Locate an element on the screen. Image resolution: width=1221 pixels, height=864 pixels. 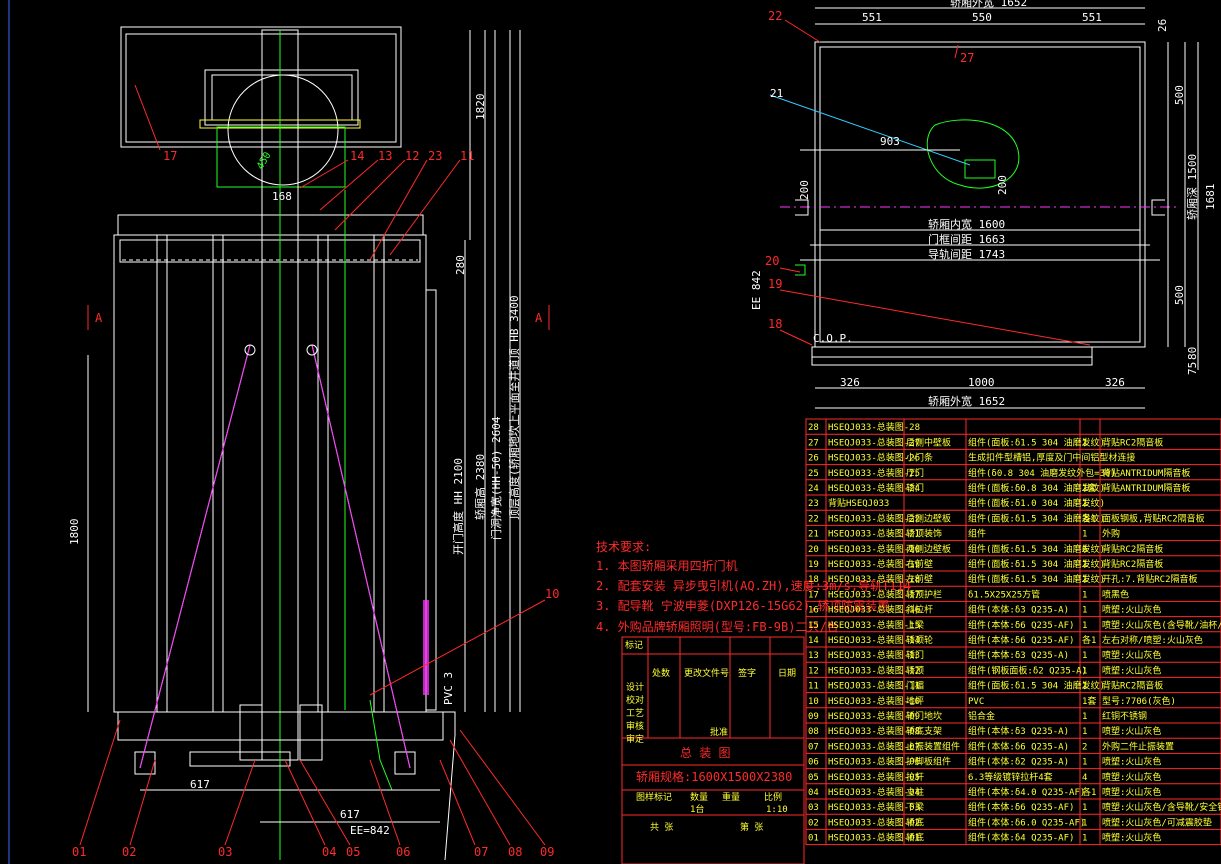
bom-cell-note: 左右对称/喷塑:火山灰色 is located at coordinates (1152, 640).